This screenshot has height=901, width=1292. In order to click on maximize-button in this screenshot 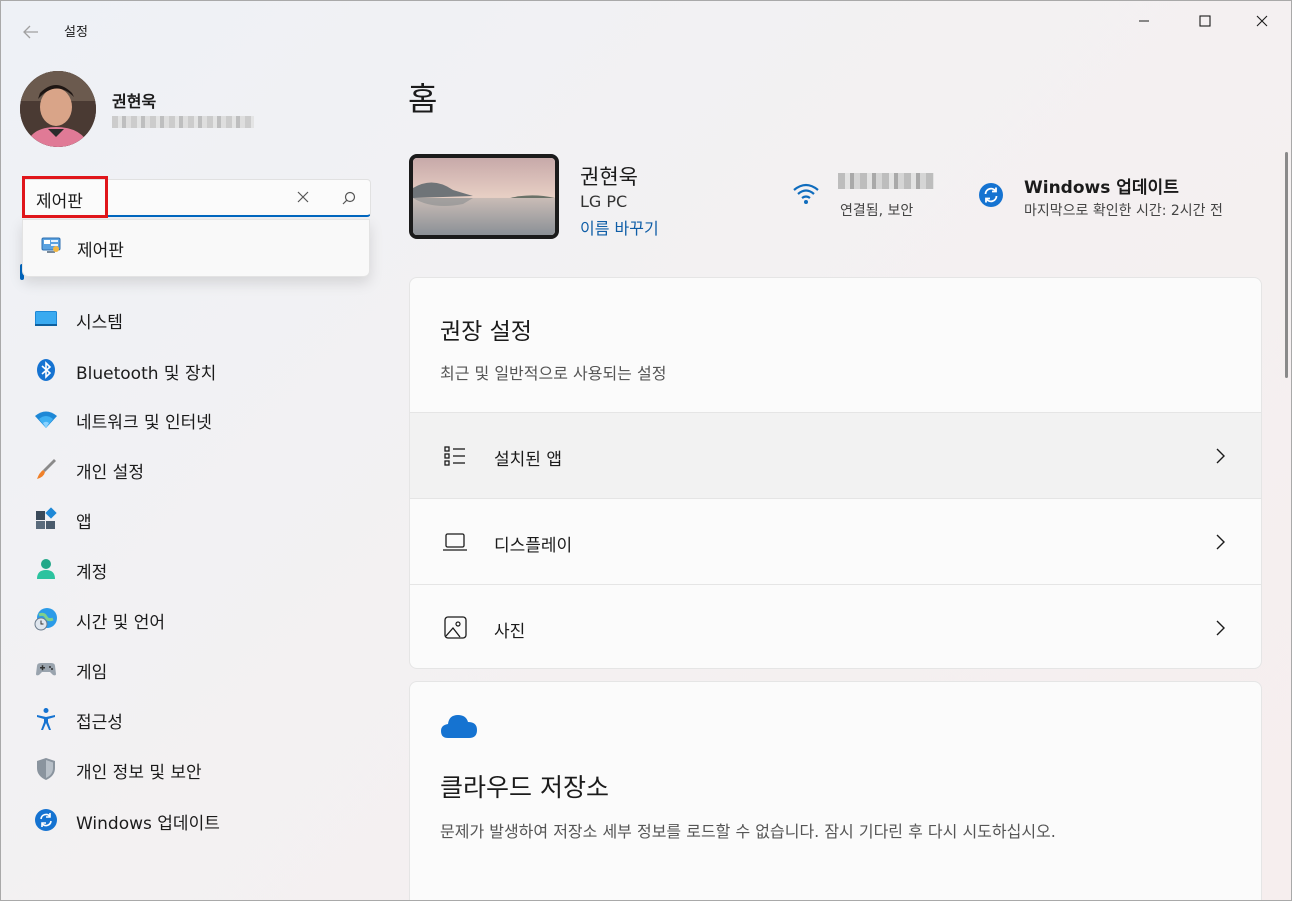, I will do `click(1205, 21)`.